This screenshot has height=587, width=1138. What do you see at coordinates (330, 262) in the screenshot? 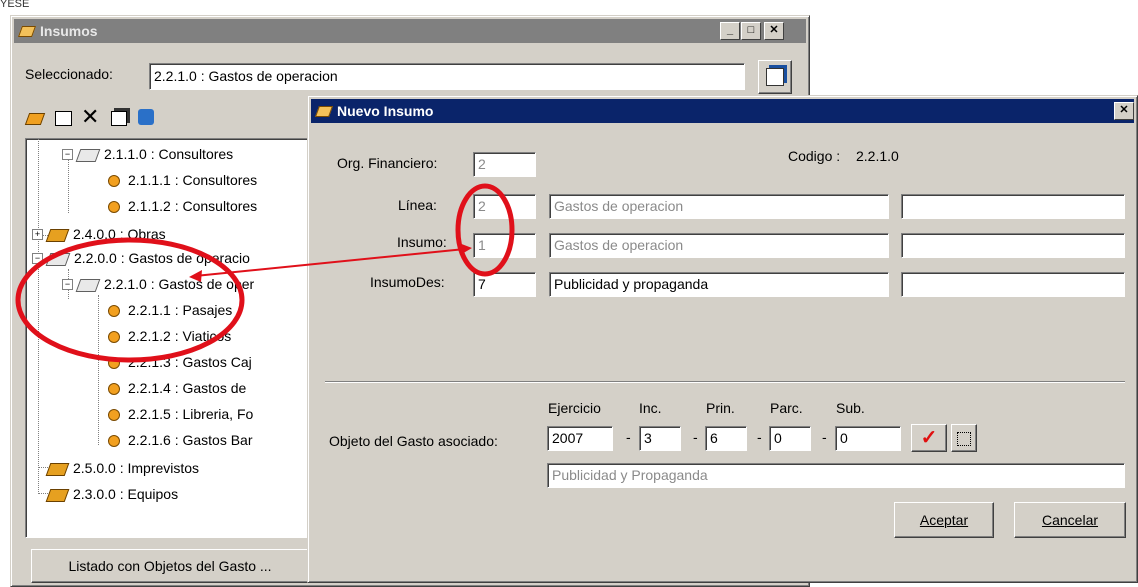
I see `annotation-arrow` at bounding box center [330, 262].